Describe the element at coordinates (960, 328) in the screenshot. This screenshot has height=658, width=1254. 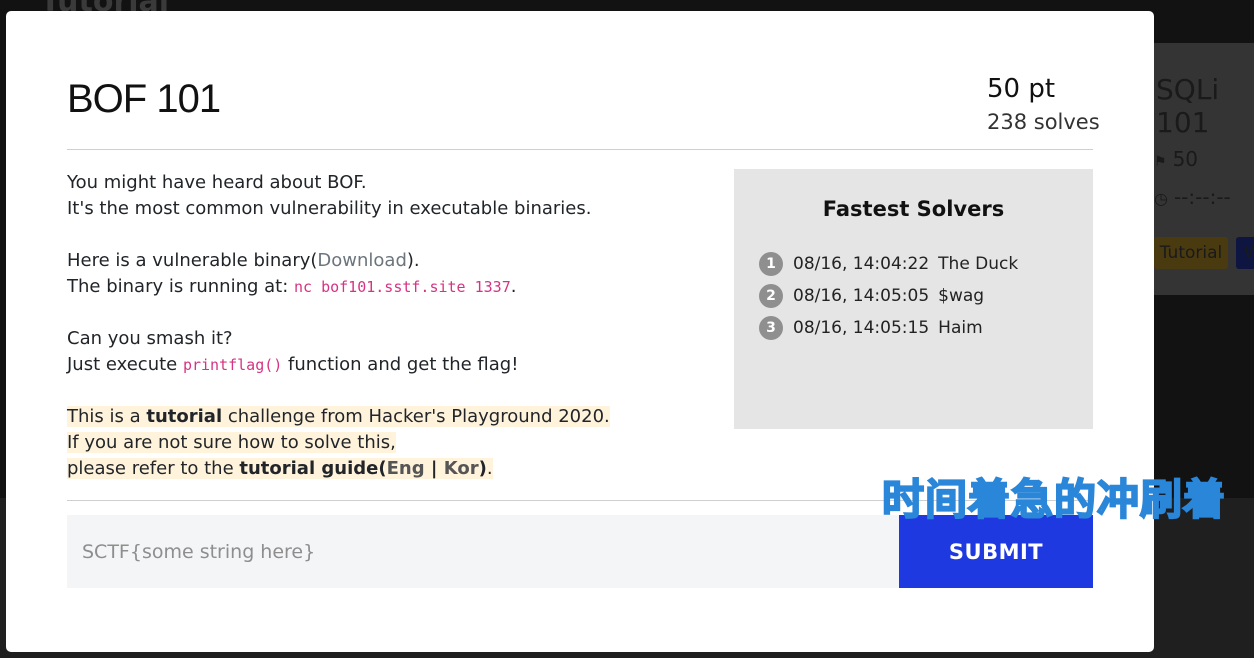
I see `solver-name: Haim` at that location.